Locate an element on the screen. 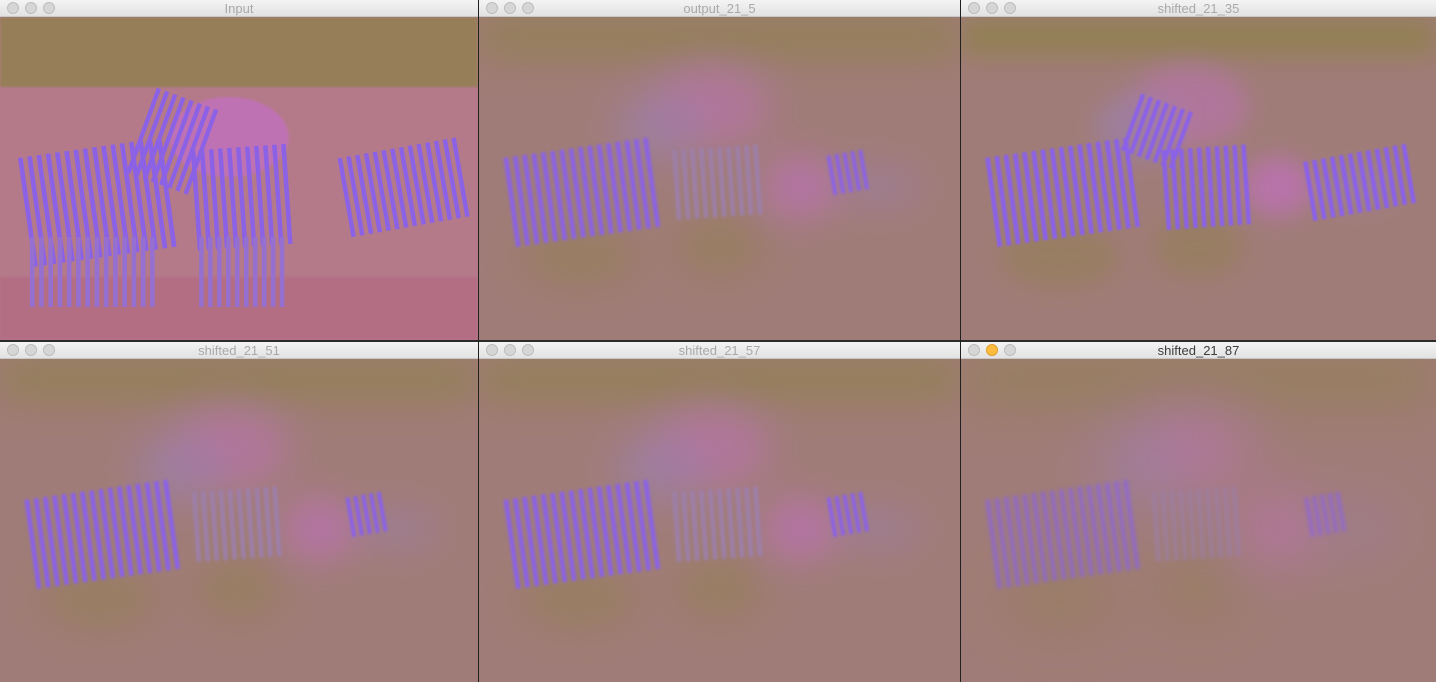  titlebar: shifted_21_87 is located at coordinates (1198, 350).